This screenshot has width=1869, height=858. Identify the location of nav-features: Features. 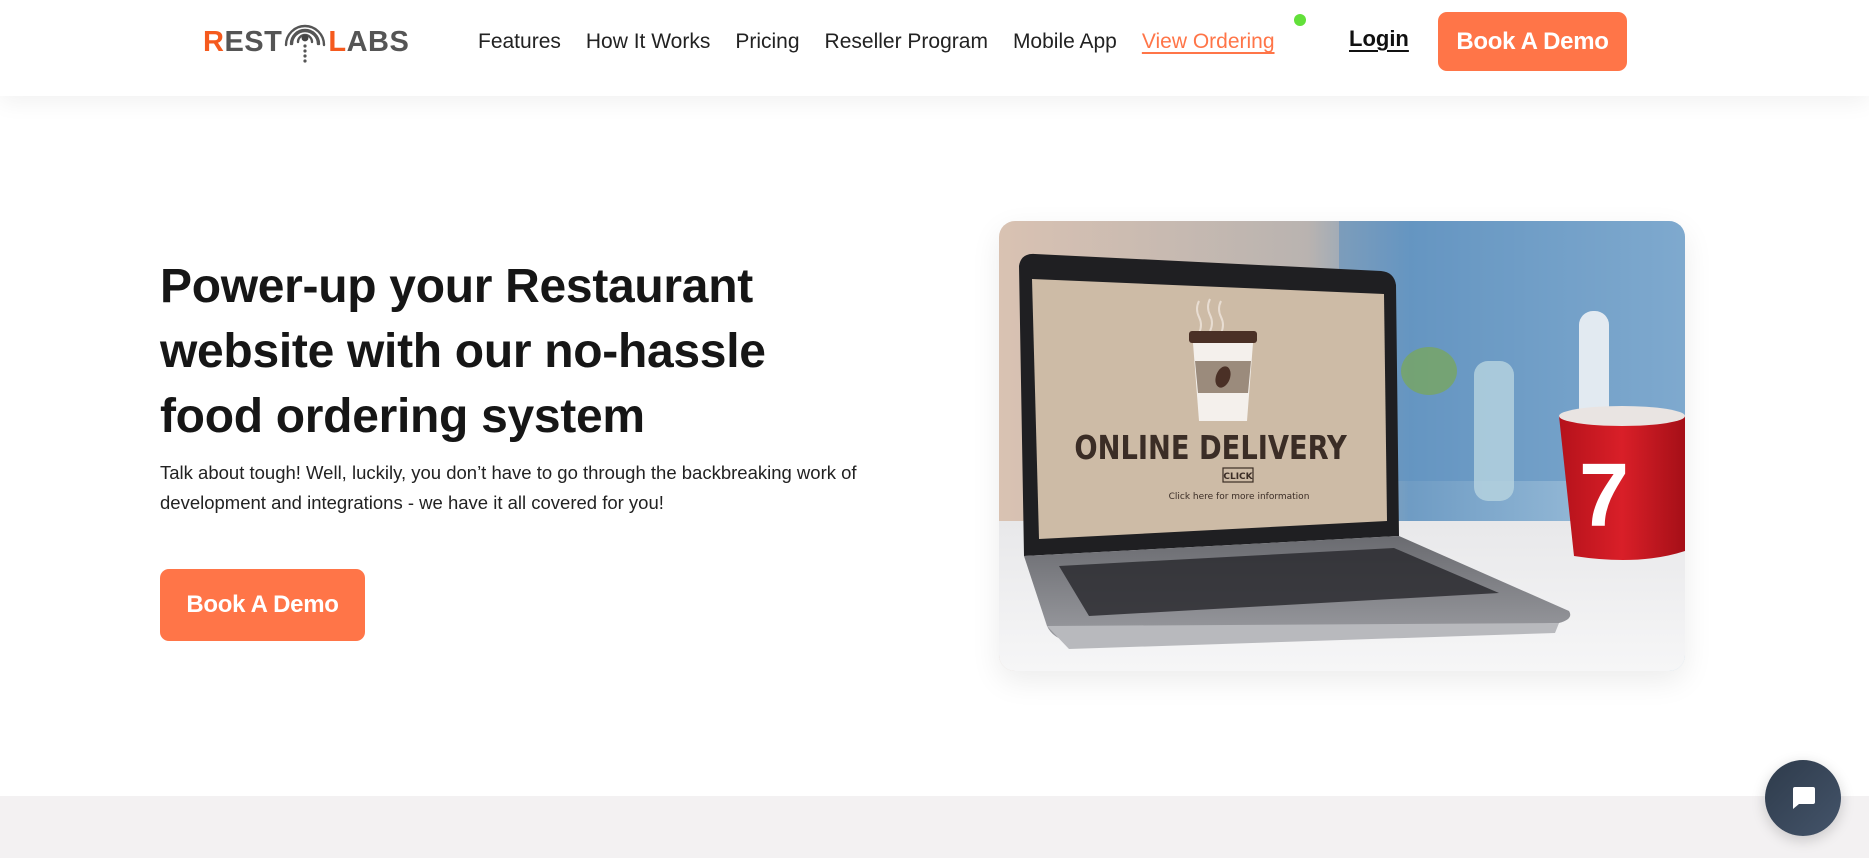
(519, 42).